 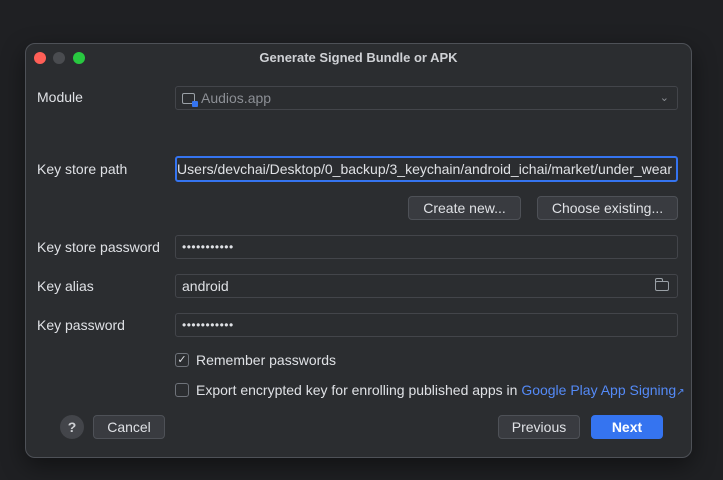 What do you see at coordinates (426, 325) in the screenshot?
I see `key-password-input: •••••••••••` at bounding box center [426, 325].